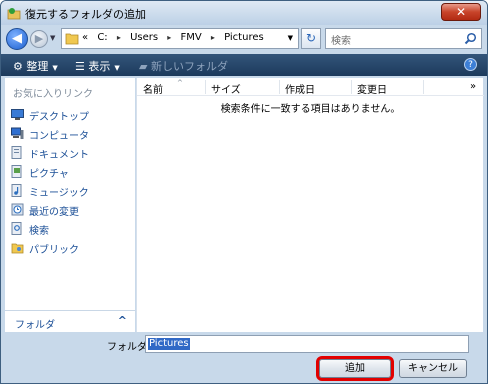 This screenshot has width=488, height=384. I want to click on column-headers: 名前 ^ サイズ 作成日 変更日 », so click(310, 87).